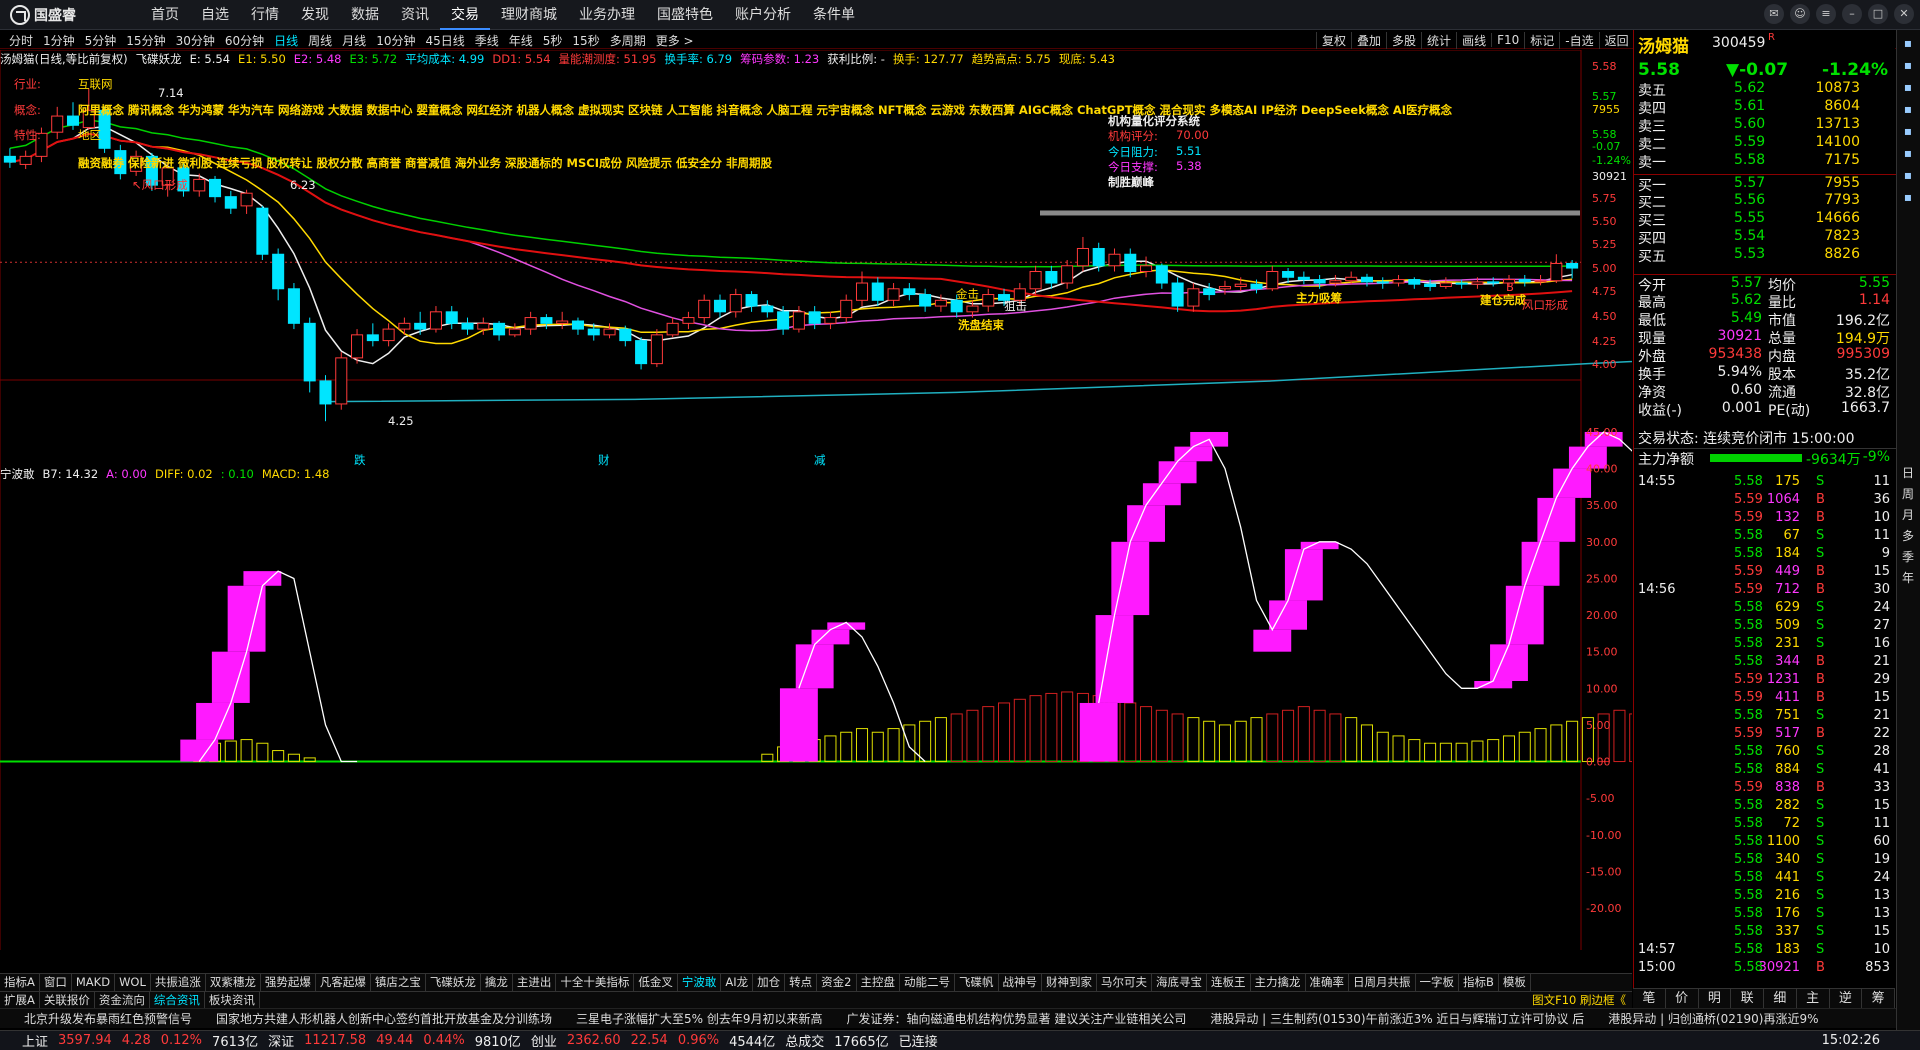 Image resolution: width=1920 pixels, height=1050 pixels. I want to click on indicator-tab-23: 财神到家, so click(1069, 982).